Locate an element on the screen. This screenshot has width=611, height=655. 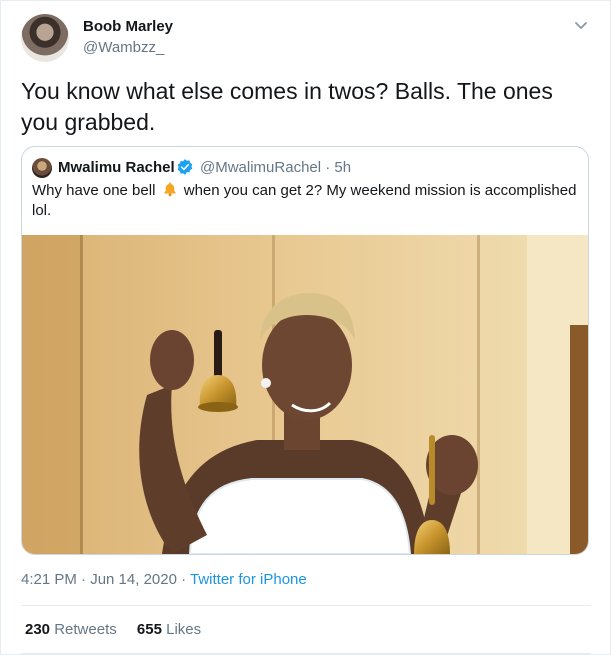
retweets-count: 230 is located at coordinates (38, 629).